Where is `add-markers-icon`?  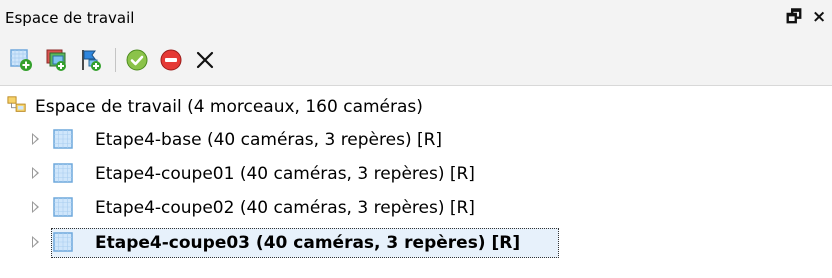 add-markers-icon is located at coordinates (91, 60).